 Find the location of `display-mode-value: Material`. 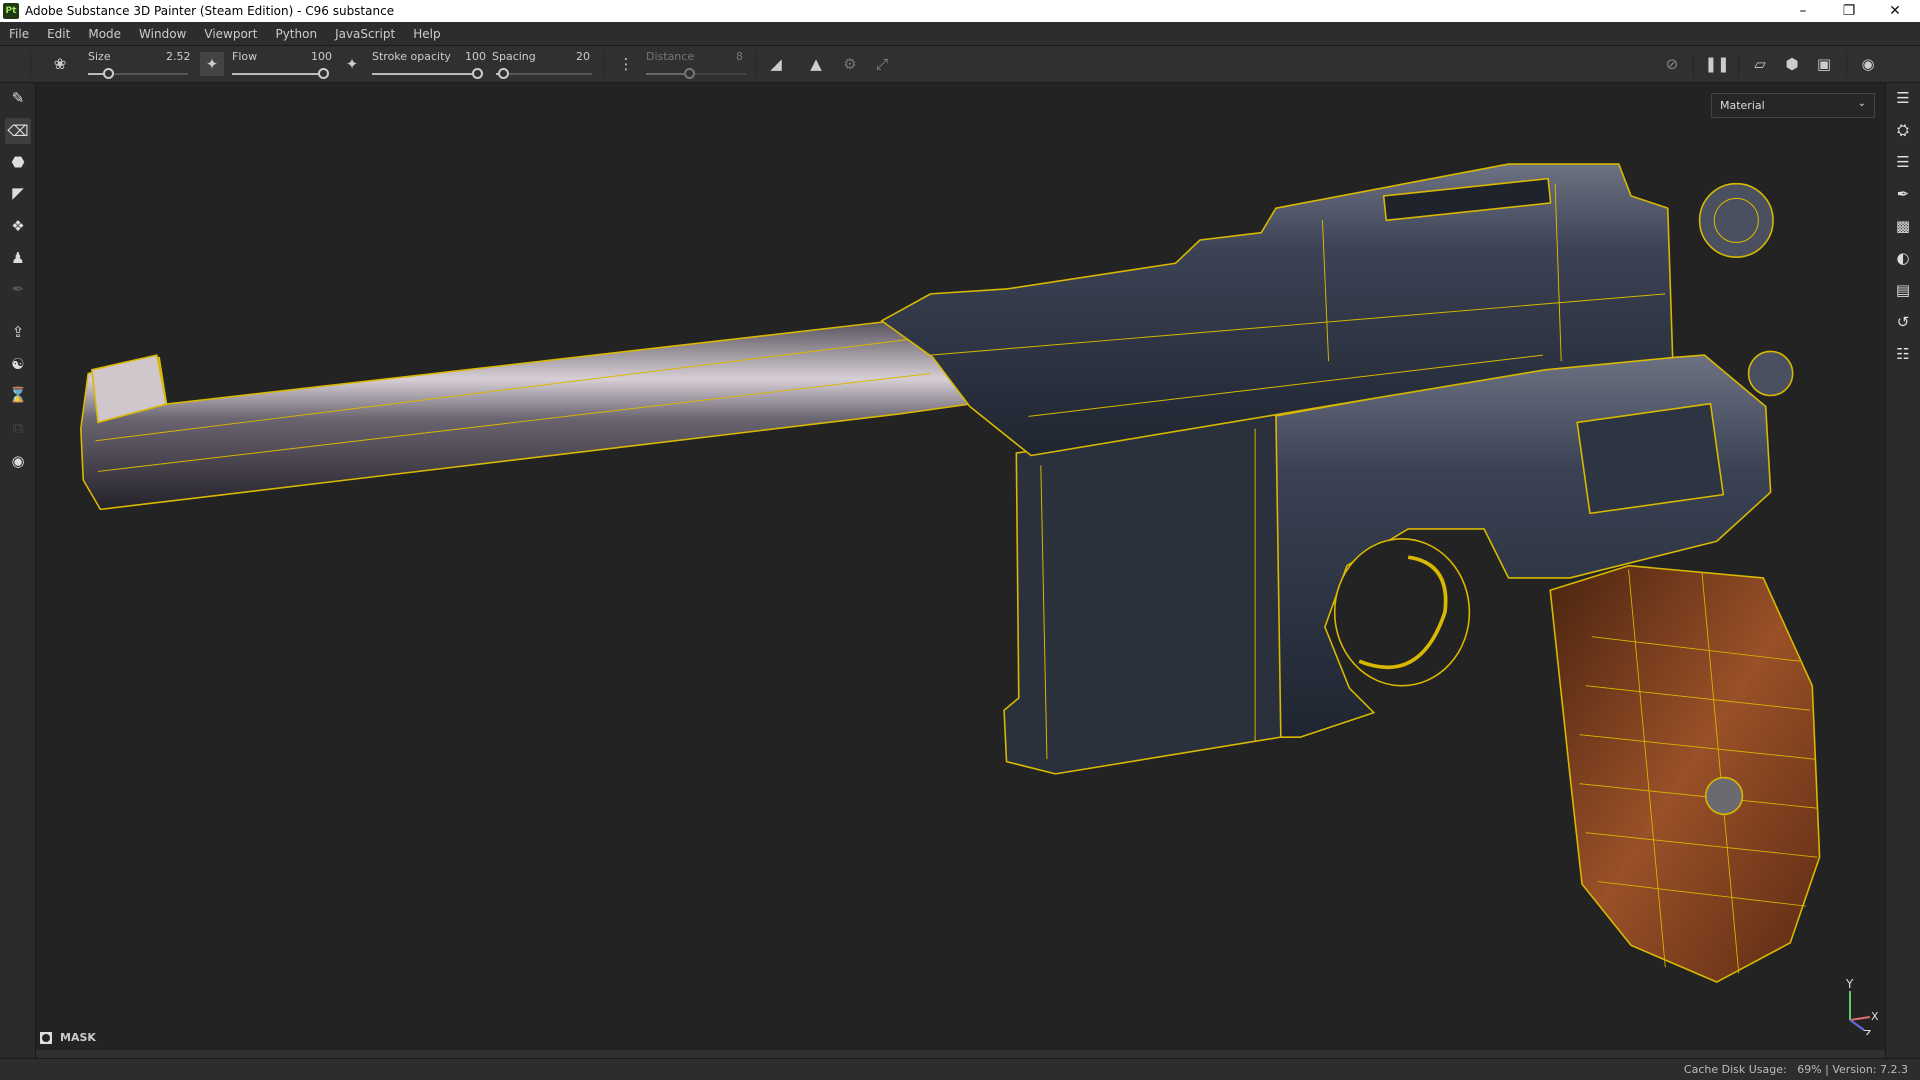

display-mode-value: Material is located at coordinates (1742, 105).